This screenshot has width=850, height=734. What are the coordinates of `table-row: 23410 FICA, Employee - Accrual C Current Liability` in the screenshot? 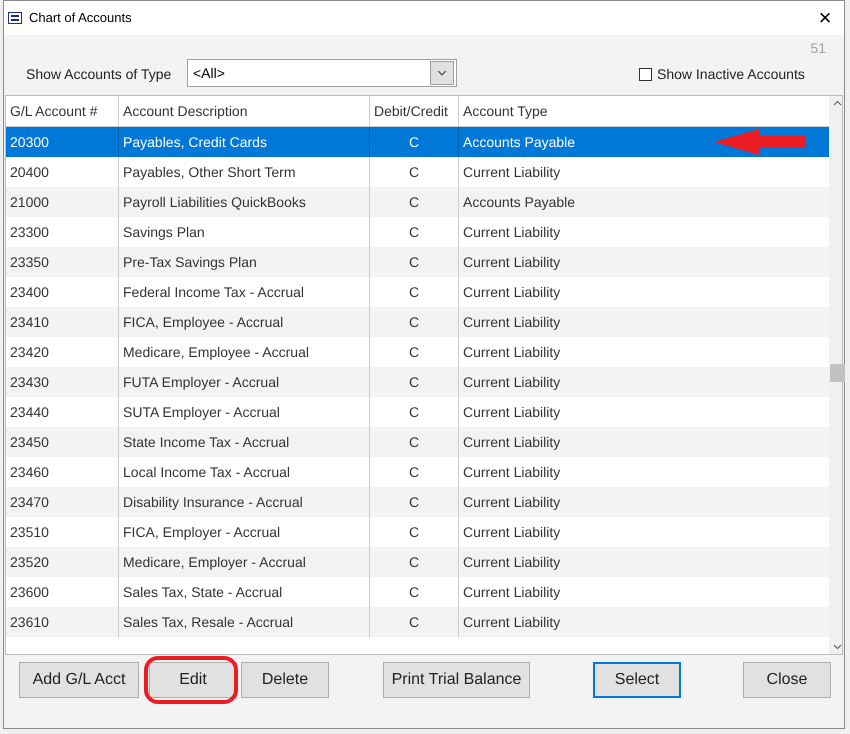 It's located at (417, 322).